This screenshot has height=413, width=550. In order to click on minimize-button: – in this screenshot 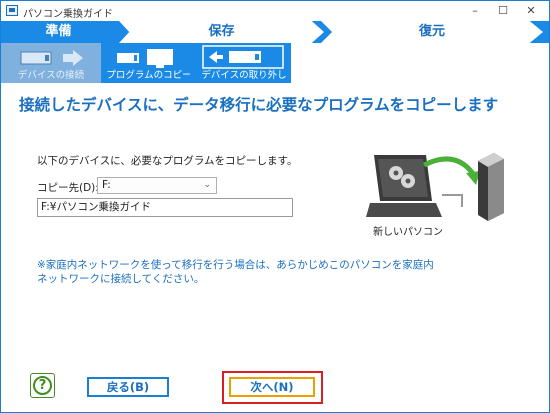, I will do `click(475, 11)`.